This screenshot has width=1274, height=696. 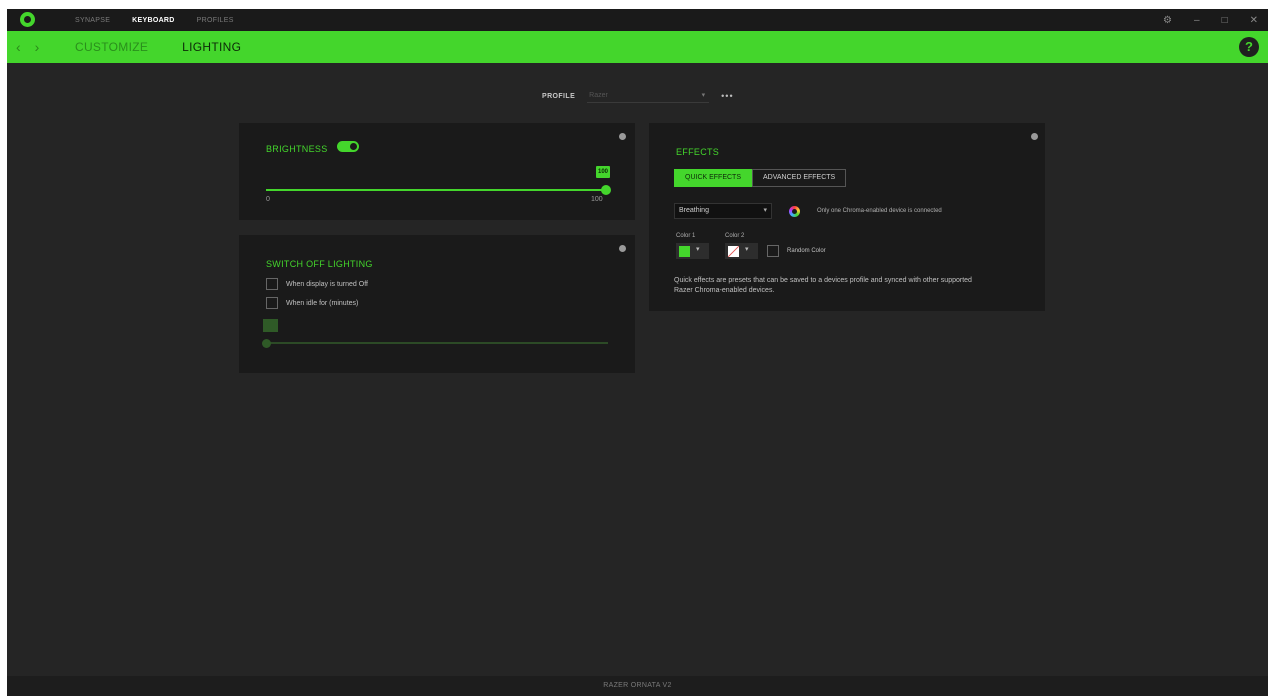 I want to click on brightness-slider-handle, so click(x=606, y=190).